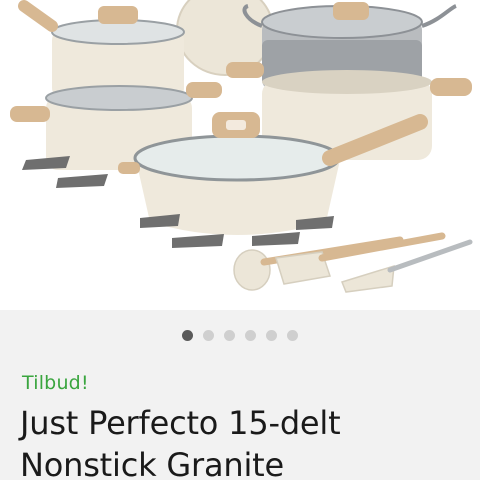 Image resolution: width=480 pixels, height=486 pixels. What do you see at coordinates (180, 444) in the screenshot?
I see `product-title: Just Perfecto 15-delt Nonstick Granite` at bounding box center [180, 444].